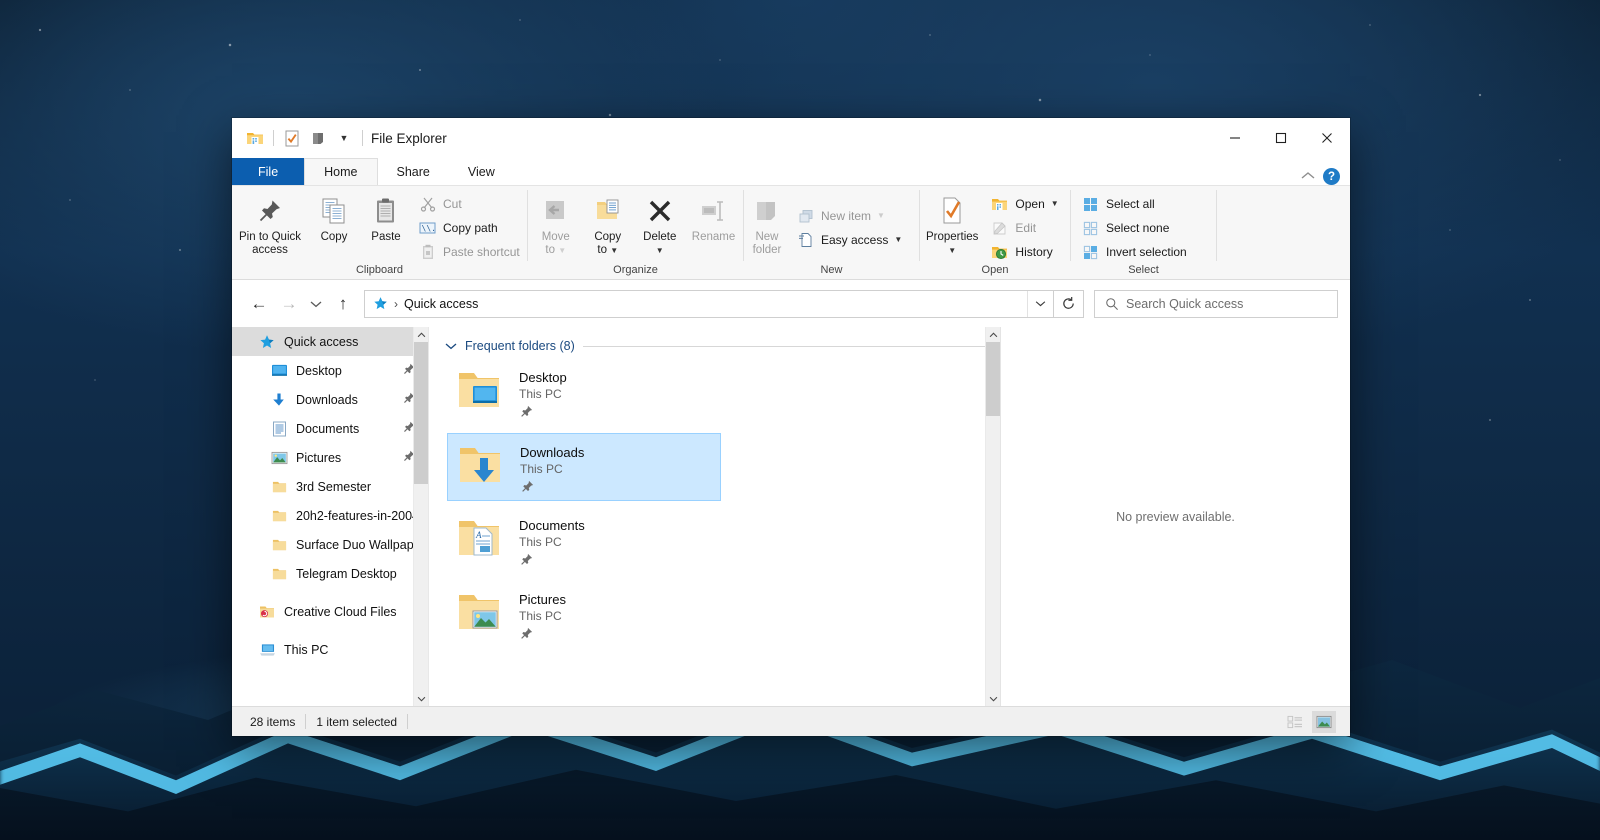 The image size is (1600, 840). I want to click on explorer-icon, so click(255, 138).